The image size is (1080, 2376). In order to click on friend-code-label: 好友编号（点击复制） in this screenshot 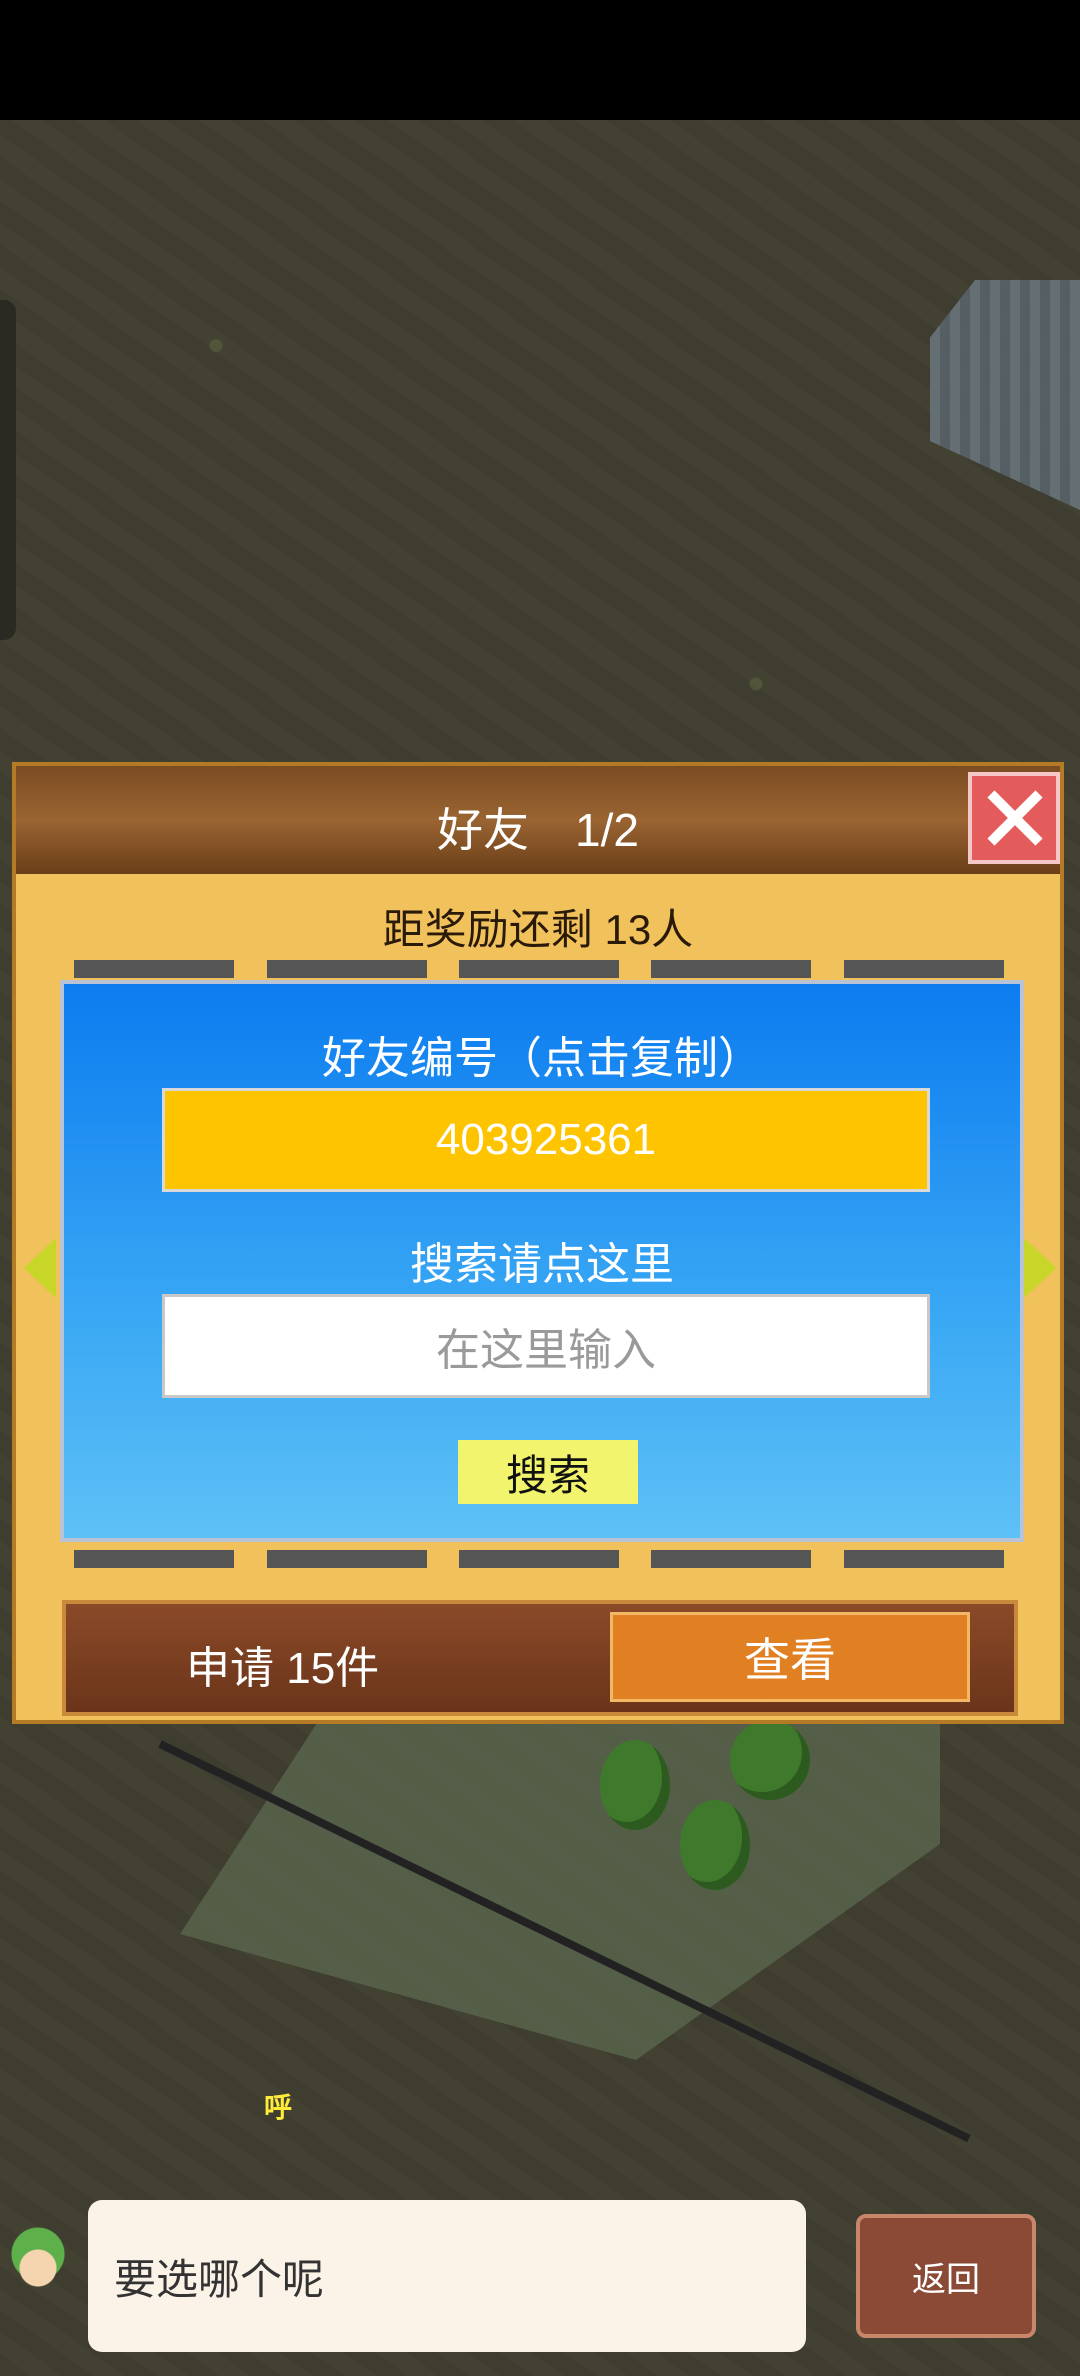, I will do `click(542, 1058)`.